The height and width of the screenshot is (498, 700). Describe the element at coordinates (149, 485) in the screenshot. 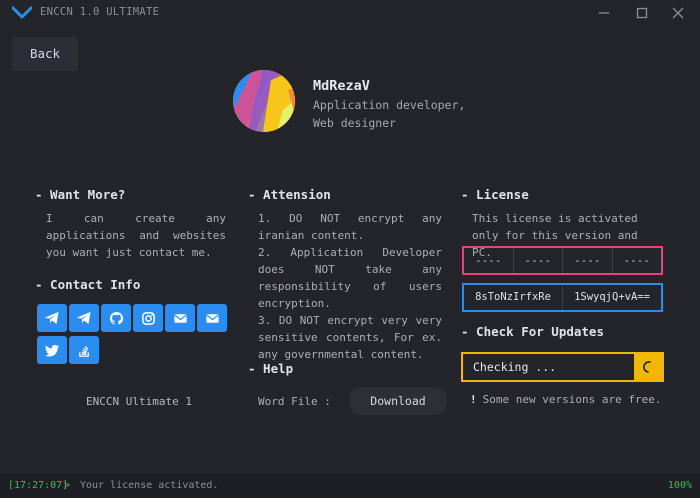

I see `status-message: Your license activated.` at that location.